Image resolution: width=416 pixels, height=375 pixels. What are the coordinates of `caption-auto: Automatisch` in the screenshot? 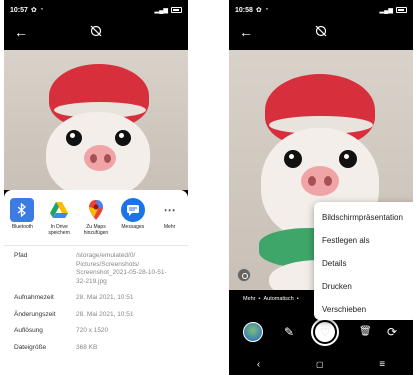 It's located at (278, 299).